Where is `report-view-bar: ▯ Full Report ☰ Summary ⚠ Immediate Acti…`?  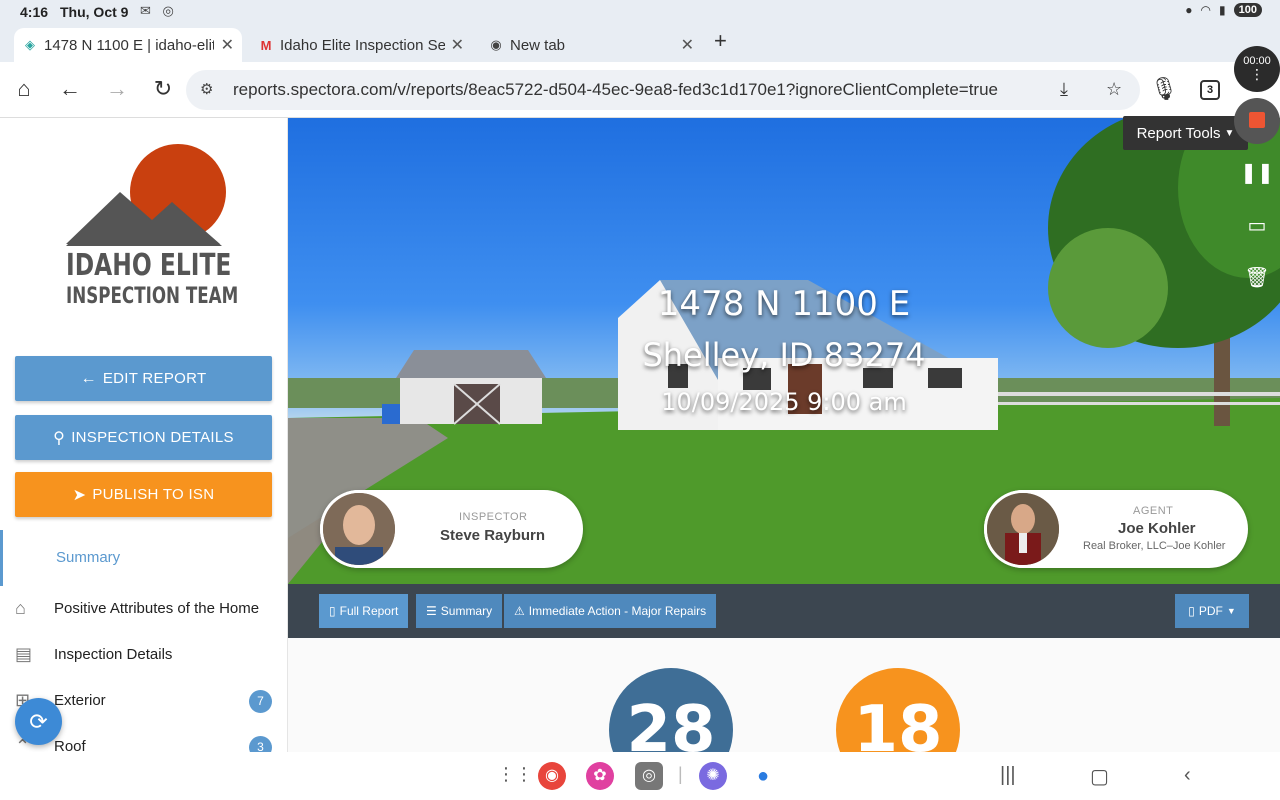 report-view-bar: ▯ Full Report ☰ Summary ⚠ Immediate Acti… is located at coordinates (784, 611).